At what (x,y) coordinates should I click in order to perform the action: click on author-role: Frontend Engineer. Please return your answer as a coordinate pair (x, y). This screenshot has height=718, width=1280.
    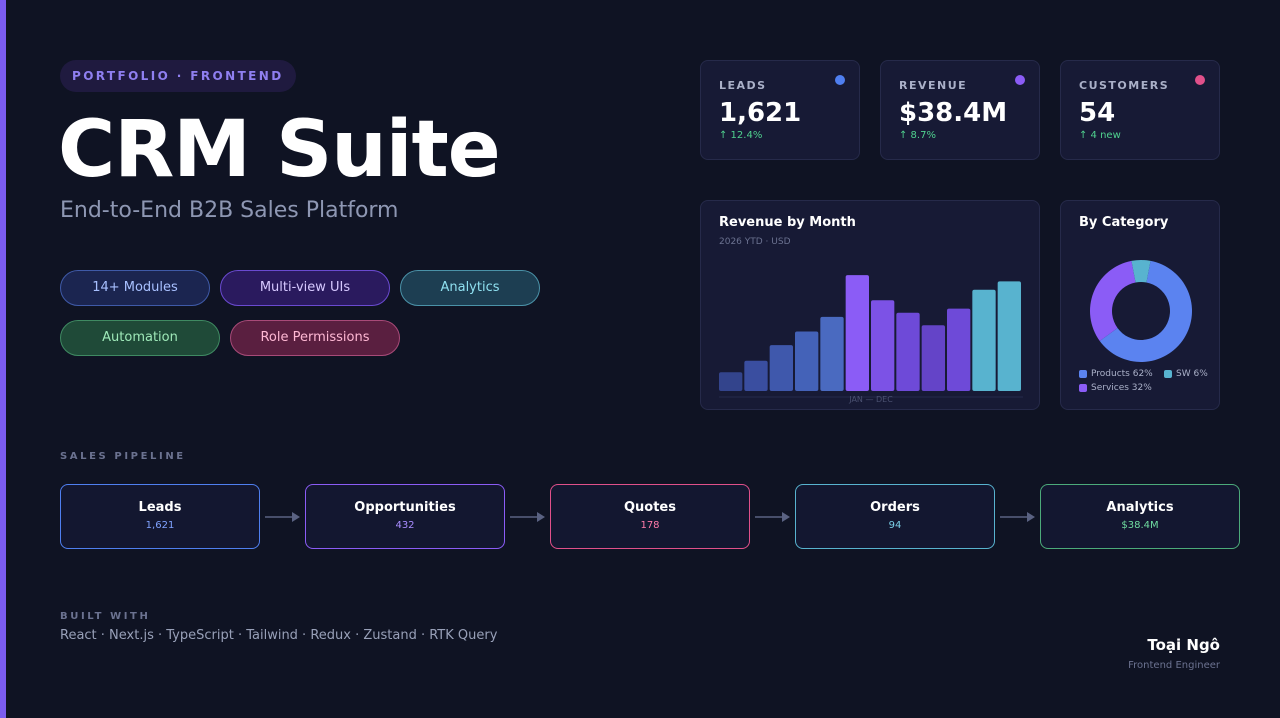
    Looking at the image, I should click on (1174, 665).